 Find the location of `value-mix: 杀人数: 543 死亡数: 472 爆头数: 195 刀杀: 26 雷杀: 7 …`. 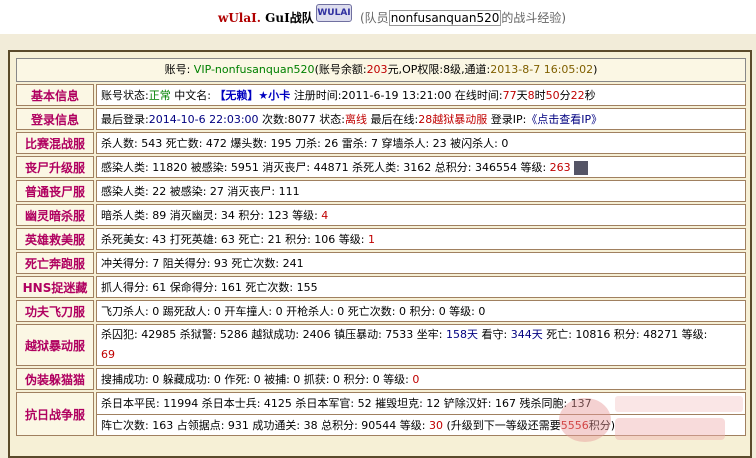

value-mix: 杀人数: 543 死亡数: 472 爆头数: 195 刀杀: 26 雷杀: 7 … is located at coordinates (421, 143).